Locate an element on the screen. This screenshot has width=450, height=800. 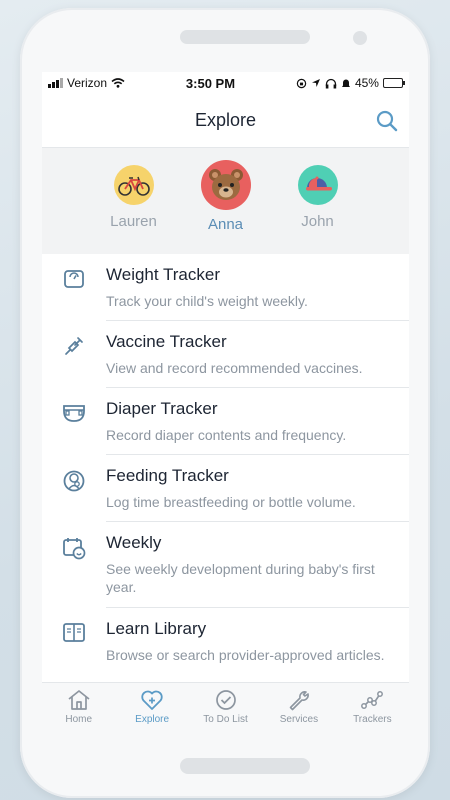
item-description: Record diaper contents and frequency. is located at coordinates (226, 435).